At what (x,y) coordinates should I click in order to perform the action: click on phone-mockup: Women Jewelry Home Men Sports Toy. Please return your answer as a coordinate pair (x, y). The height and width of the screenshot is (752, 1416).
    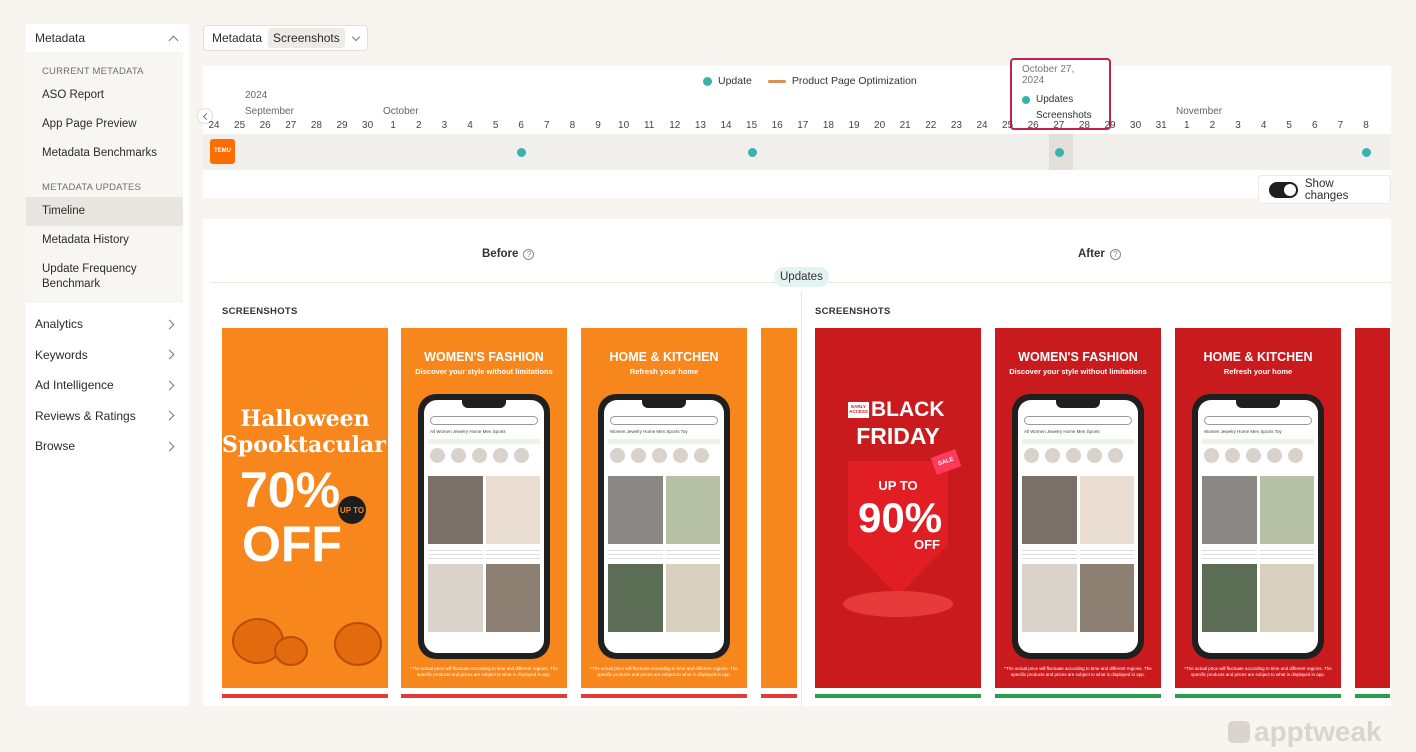
    Looking at the image, I should click on (1258, 526).